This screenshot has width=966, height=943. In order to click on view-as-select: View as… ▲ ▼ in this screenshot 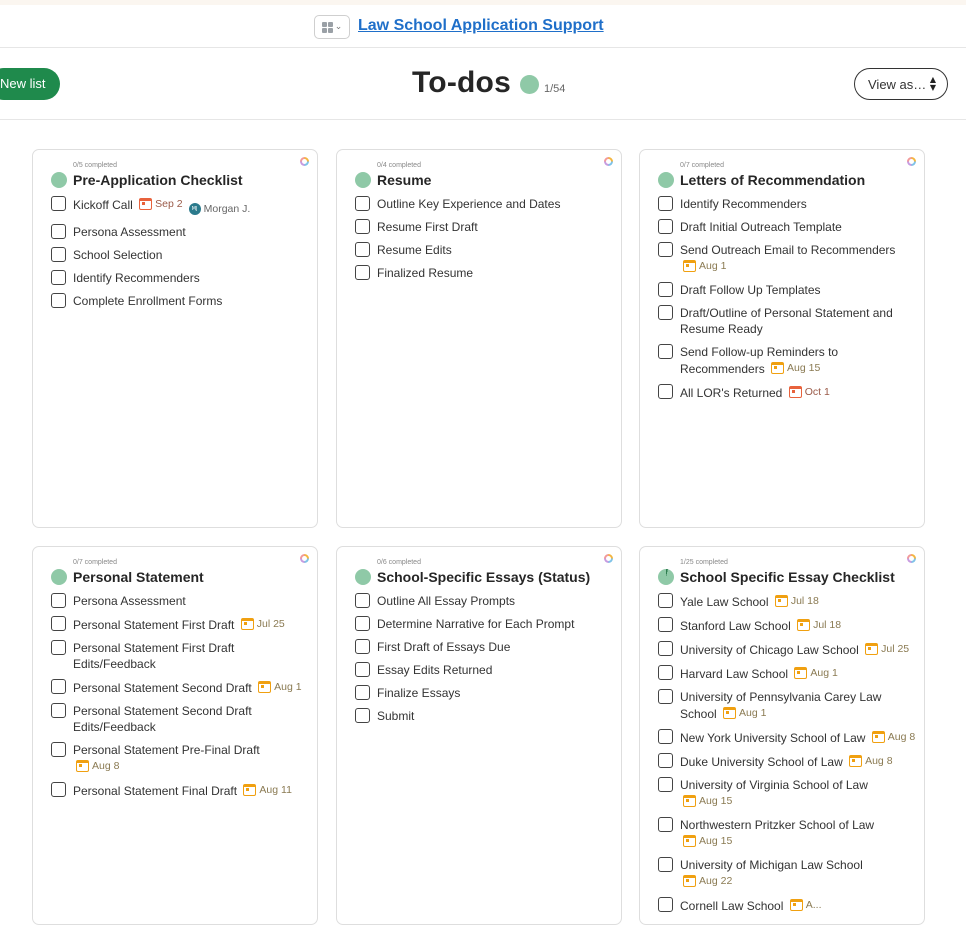, I will do `click(901, 84)`.